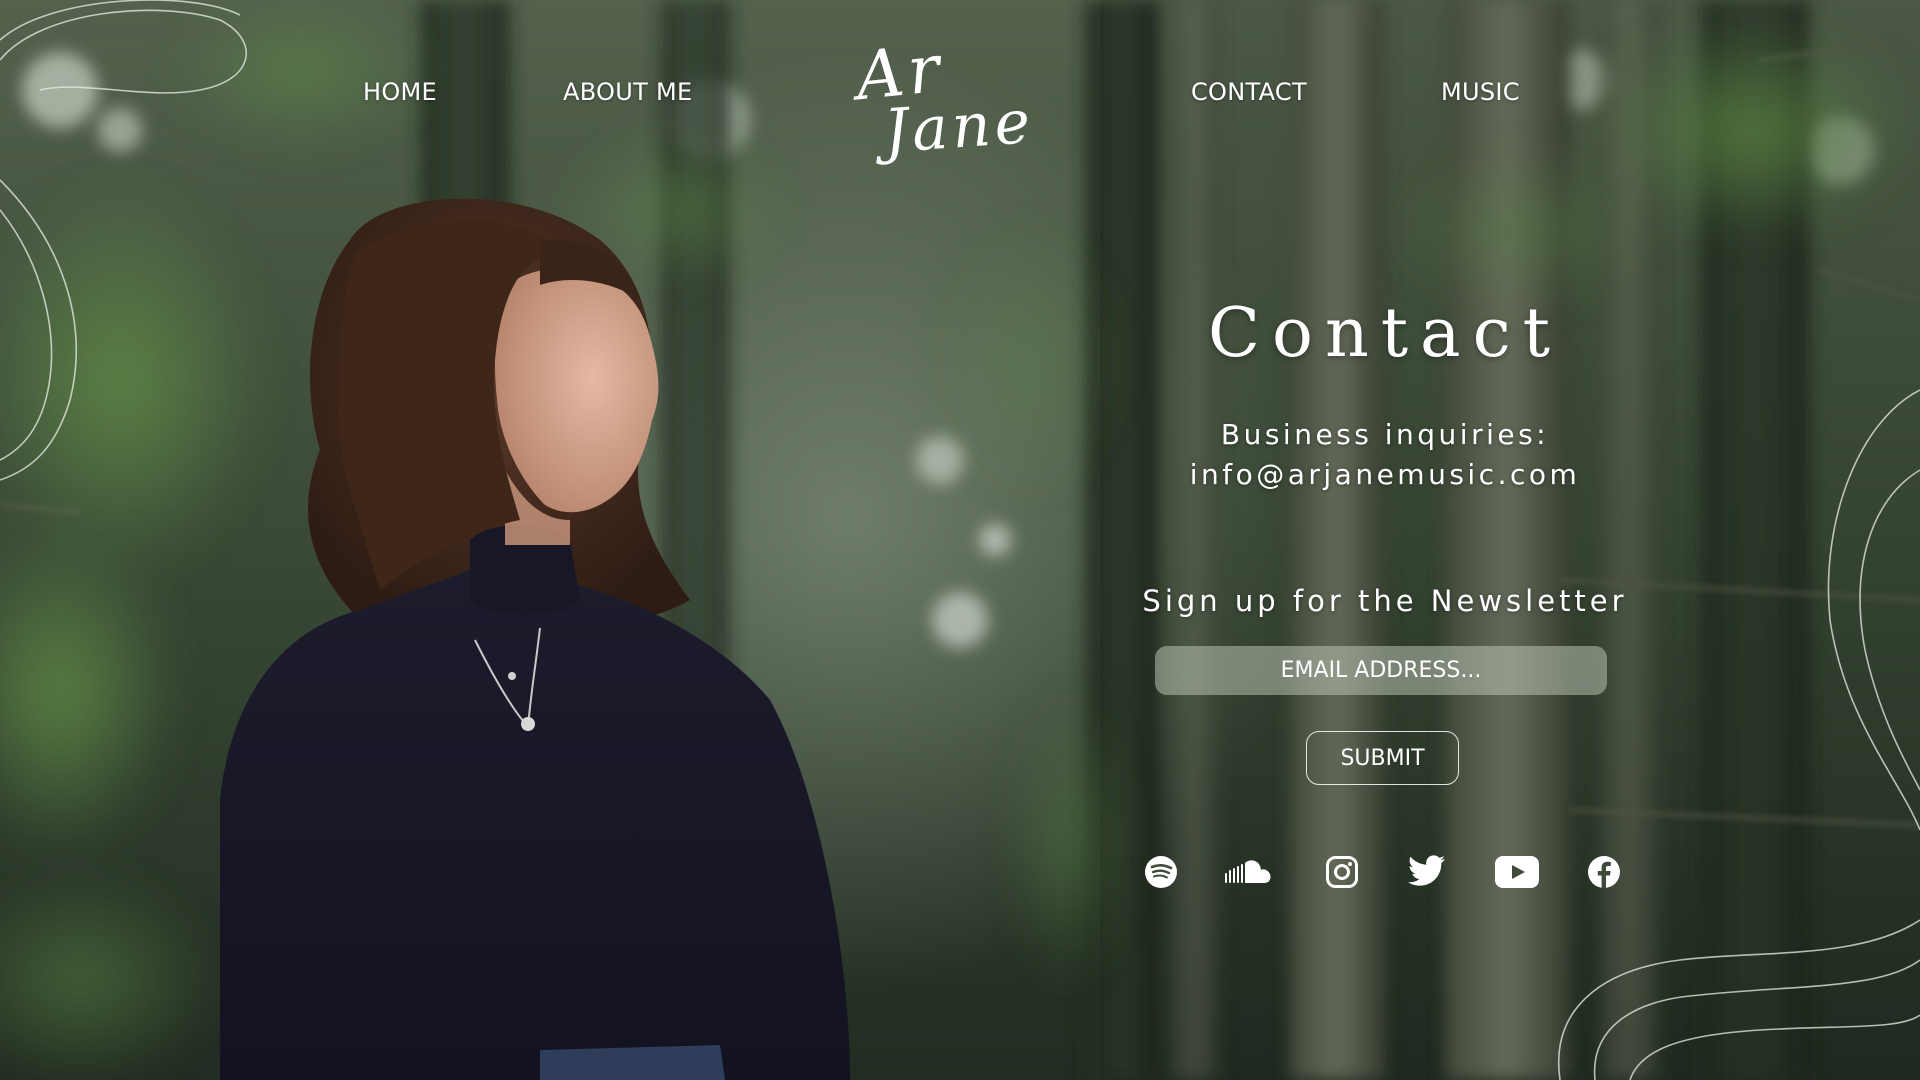 This screenshot has width=1920, height=1080. Describe the element at coordinates (1248, 872) in the screenshot. I see `soundcloud-icon` at that location.